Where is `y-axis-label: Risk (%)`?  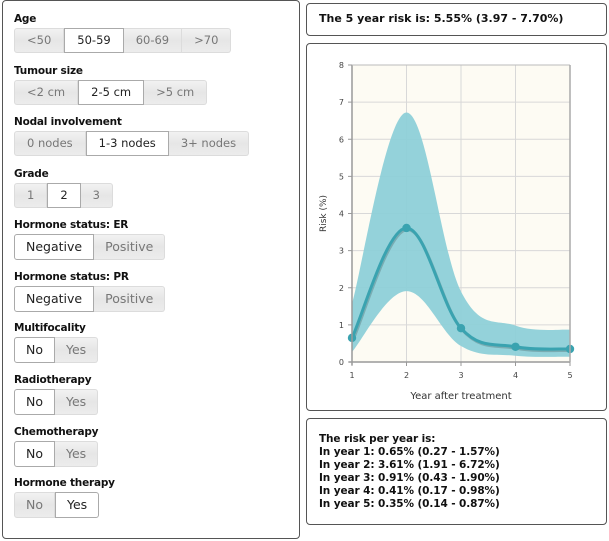
y-axis-label: Risk (%) is located at coordinates (324, 213).